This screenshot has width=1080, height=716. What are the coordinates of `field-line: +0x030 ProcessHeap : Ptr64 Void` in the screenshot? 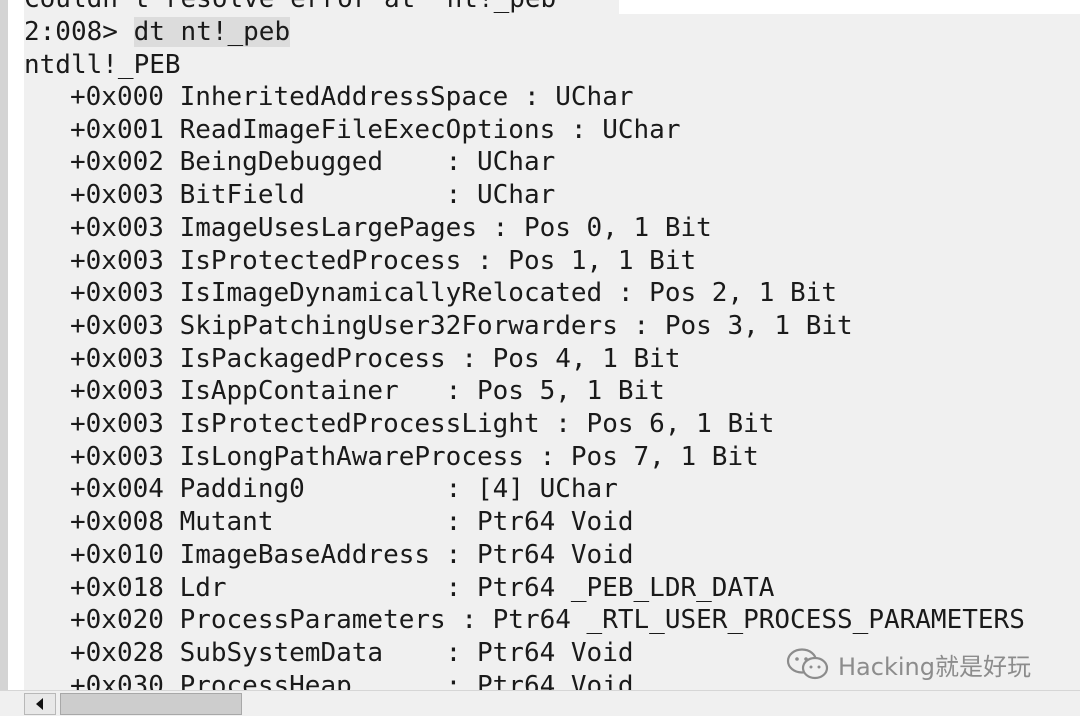 It's located at (352, 680).